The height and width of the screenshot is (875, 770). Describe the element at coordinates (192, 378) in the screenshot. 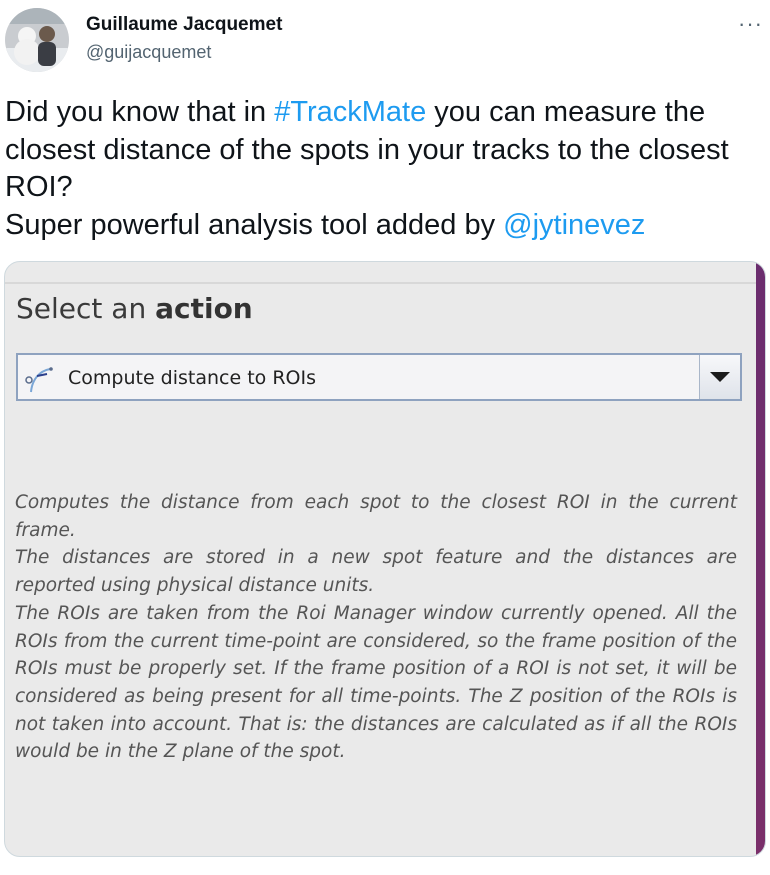

I see `action-select-value: Compute distance to ROIs` at that location.